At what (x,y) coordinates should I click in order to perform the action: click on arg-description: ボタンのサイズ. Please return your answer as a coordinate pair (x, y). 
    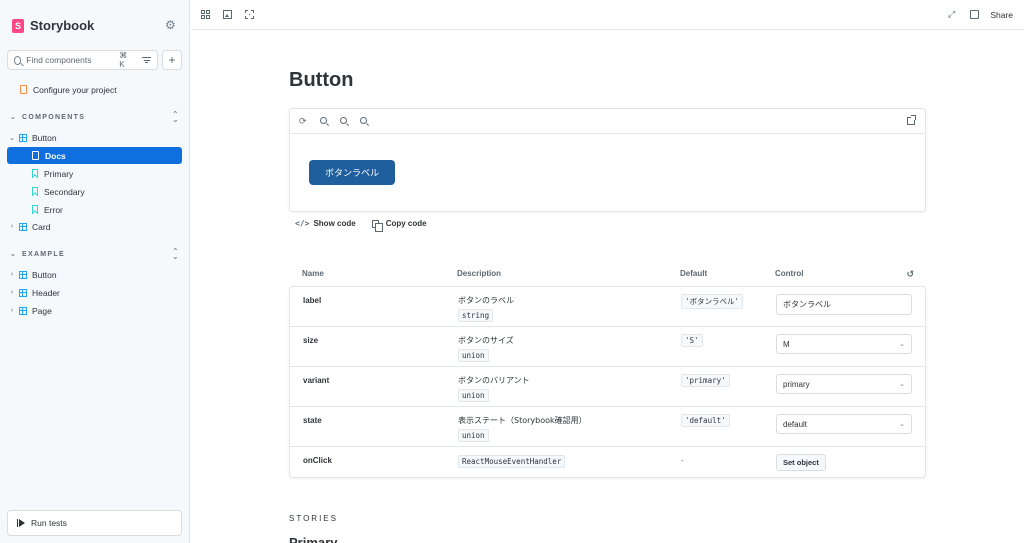
    Looking at the image, I should click on (486, 340).